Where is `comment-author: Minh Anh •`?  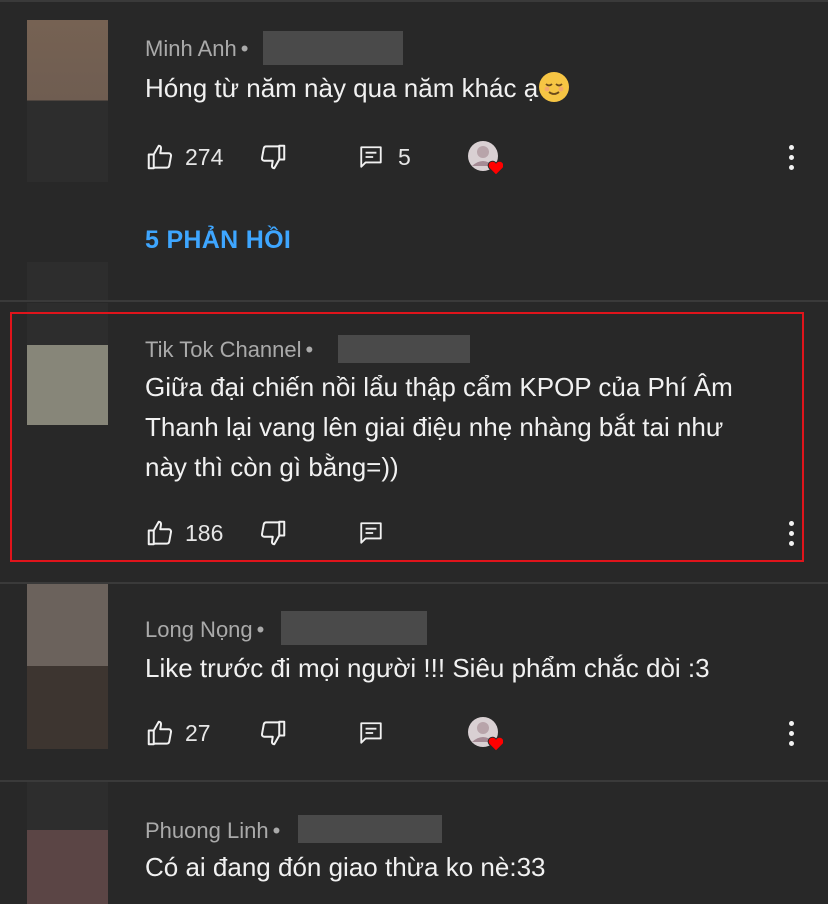 comment-author: Minh Anh • is located at coordinates (198, 49).